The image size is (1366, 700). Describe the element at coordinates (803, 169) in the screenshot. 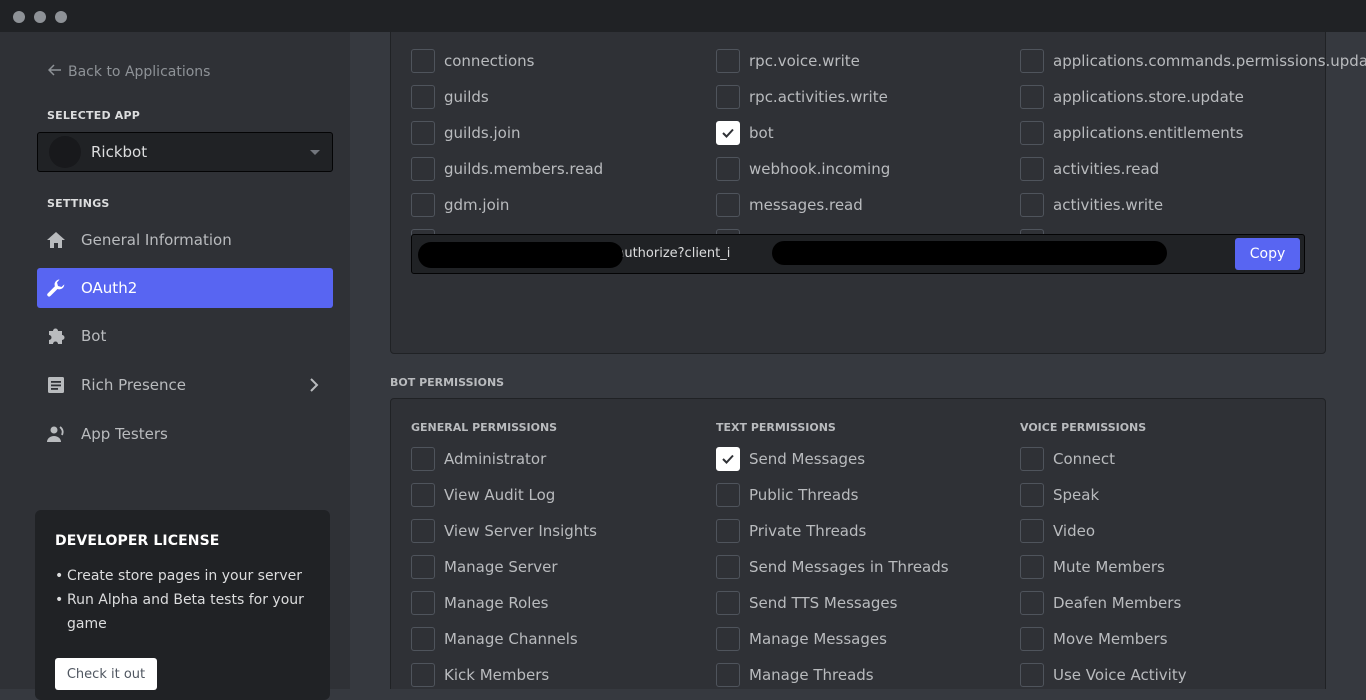

I see `checkbox-row-webhook-incoming: webhook.incoming` at that location.